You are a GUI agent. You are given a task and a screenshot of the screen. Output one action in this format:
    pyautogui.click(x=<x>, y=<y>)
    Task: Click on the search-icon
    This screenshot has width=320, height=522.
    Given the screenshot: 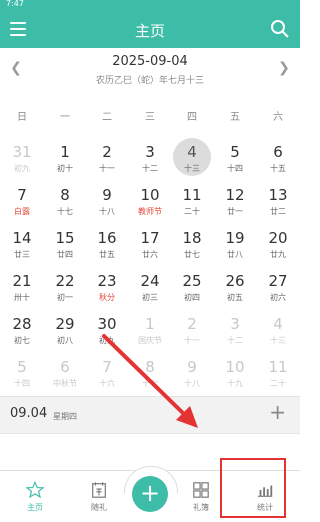 What is the action you would take?
    pyautogui.click(x=280, y=29)
    